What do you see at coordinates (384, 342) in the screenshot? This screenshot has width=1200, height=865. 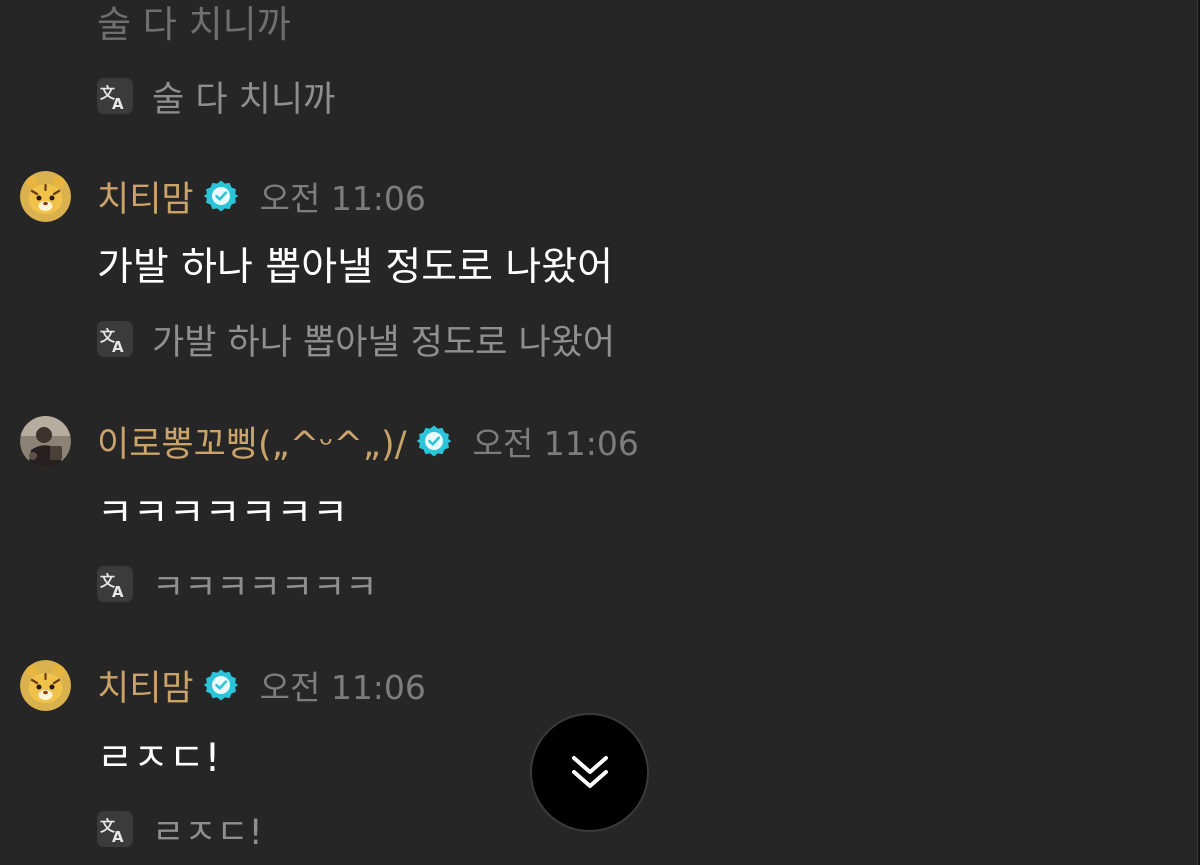 I see `translation-text: 가발 하나 뽑아낼 정도로 나왔어` at bounding box center [384, 342].